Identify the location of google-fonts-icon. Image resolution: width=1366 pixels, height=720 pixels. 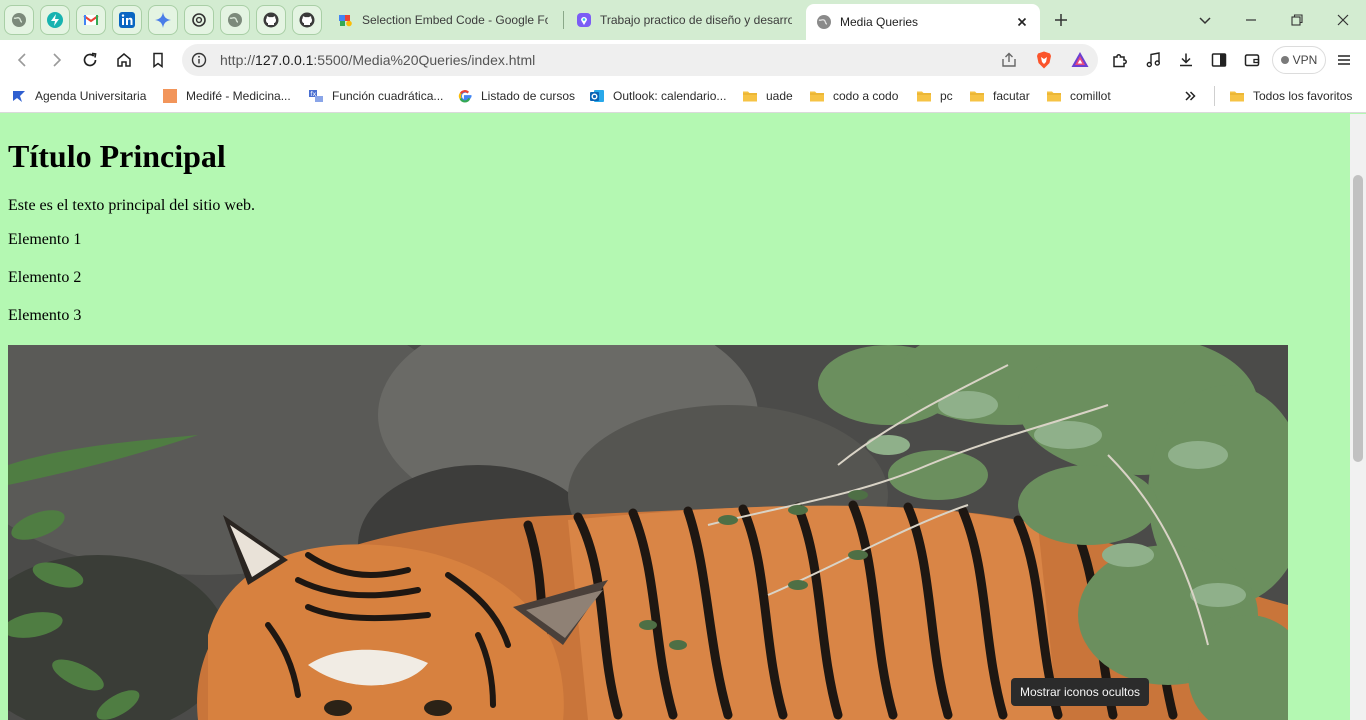
(345, 21).